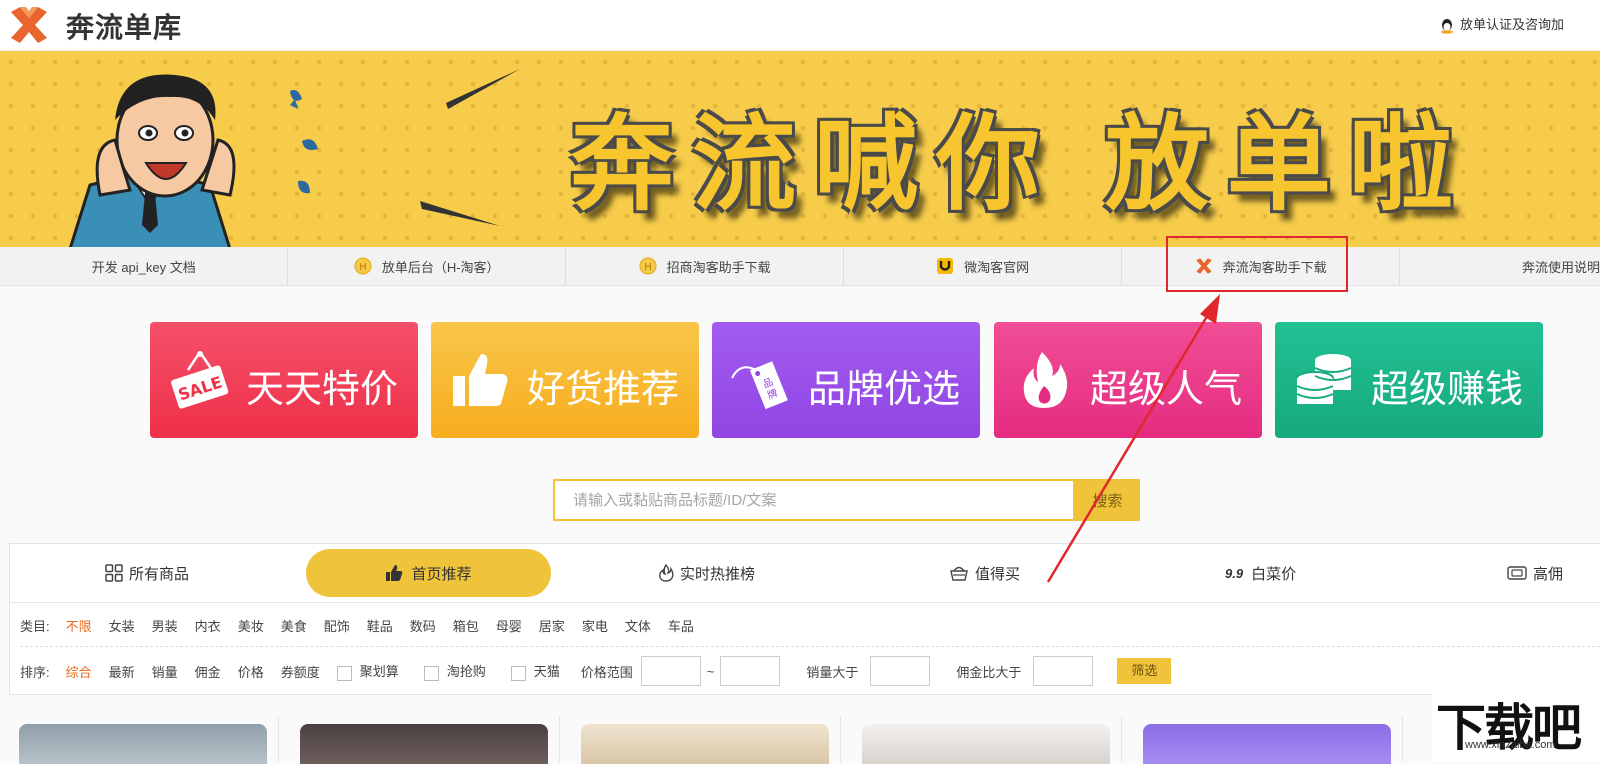 This screenshot has width=1600, height=764. What do you see at coordinates (884, 390) in the screenshot?
I see `card-brand-picks-label: 品牌优选` at bounding box center [884, 390].